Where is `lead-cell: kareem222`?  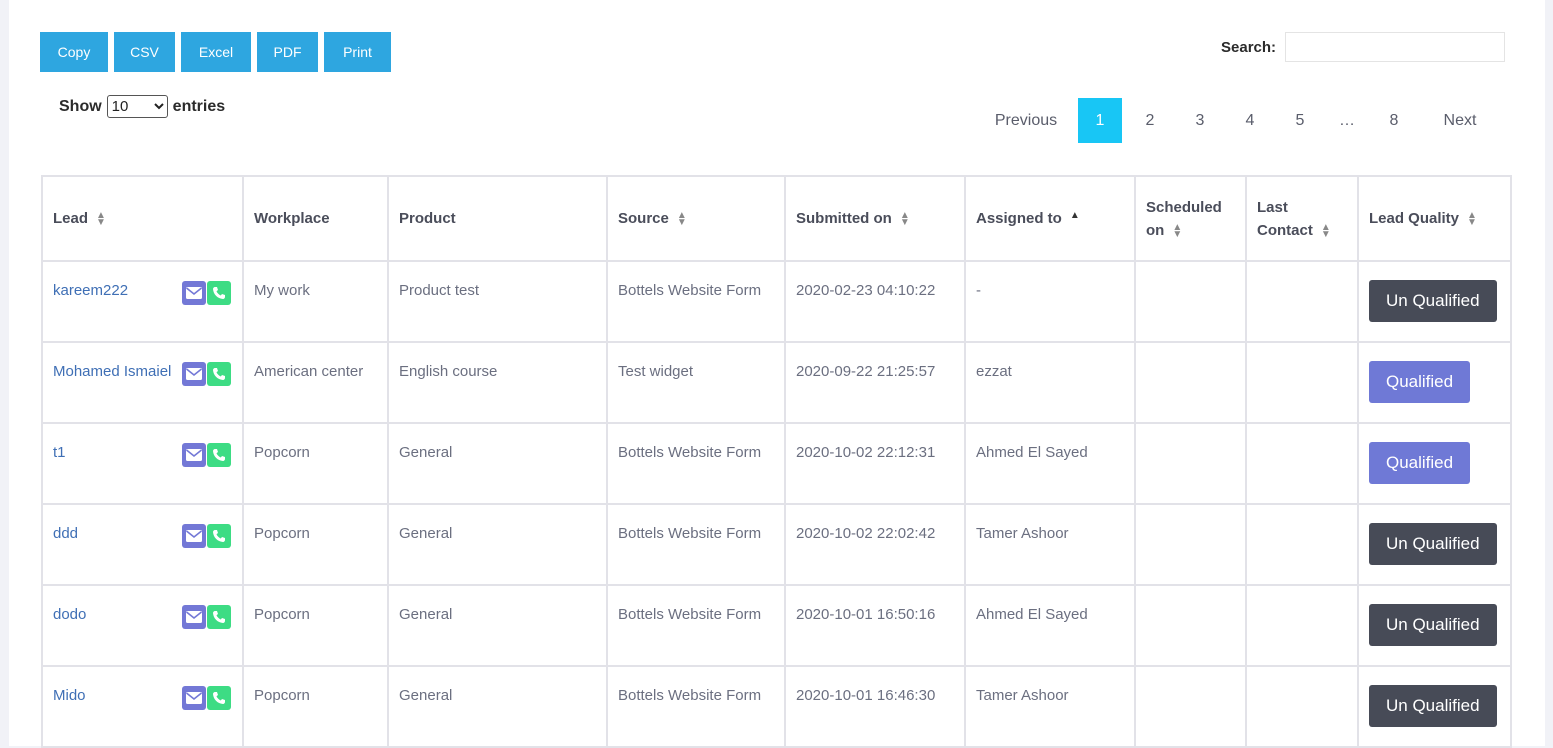
lead-cell: kareem222 is located at coordinates (142, 301).